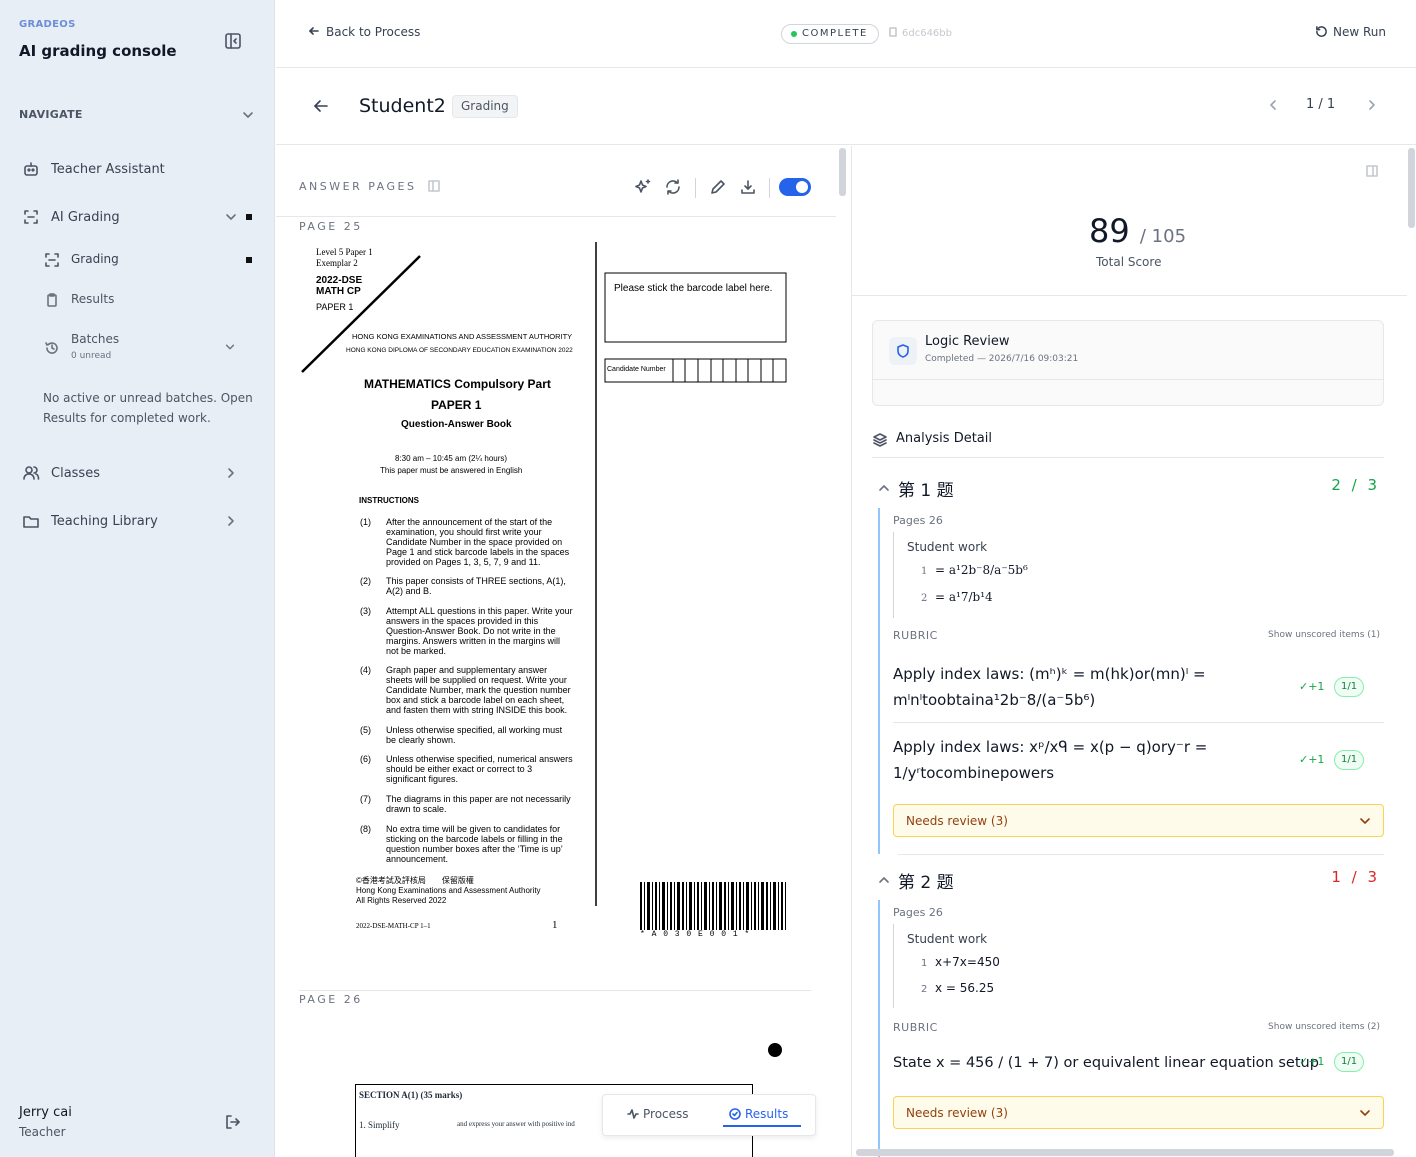 The width and height of the screenshot is (1416, 1157). Describe the element at coordinates (451, 470) in the screenshot. I see `exam-text: This paper must be answered in English` at that location.